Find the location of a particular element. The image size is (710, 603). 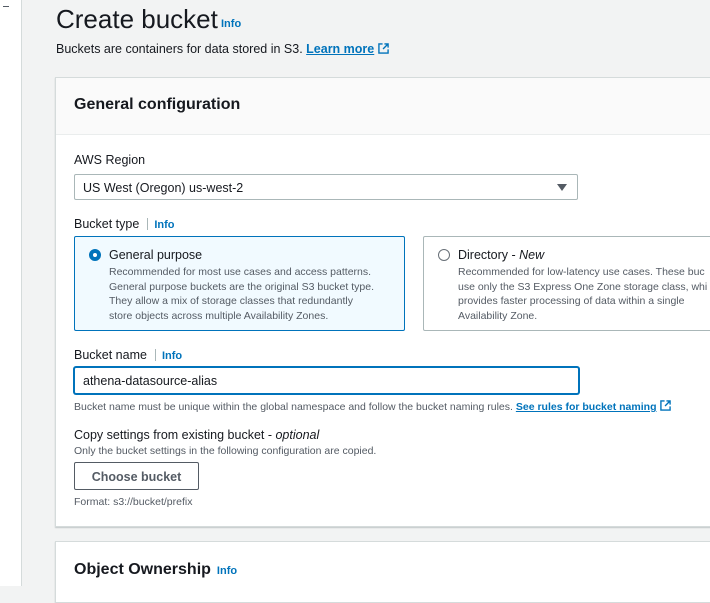

object-ownership-title-text: Object Ownership is located at coordinates (142, 569).